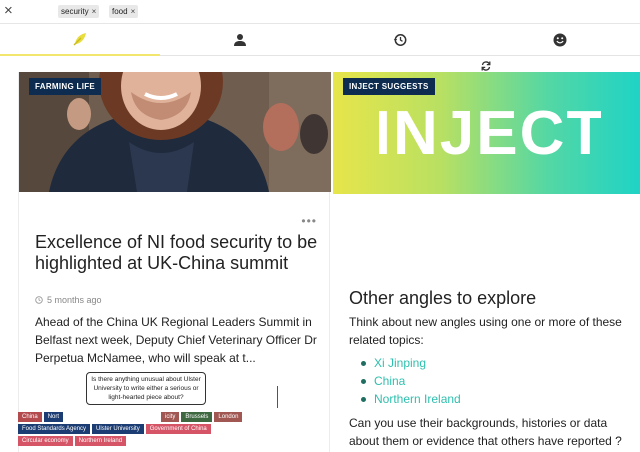 The width and height of the screenshot is (640, 452). I want to click on refresh-icon, so click(486, 66).